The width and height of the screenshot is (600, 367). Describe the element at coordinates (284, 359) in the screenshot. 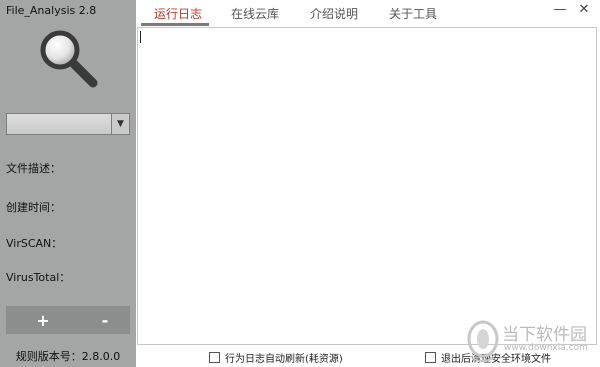

I see `auto-refresh-label: 行为日志自动刷新(耗资源)` at that location.